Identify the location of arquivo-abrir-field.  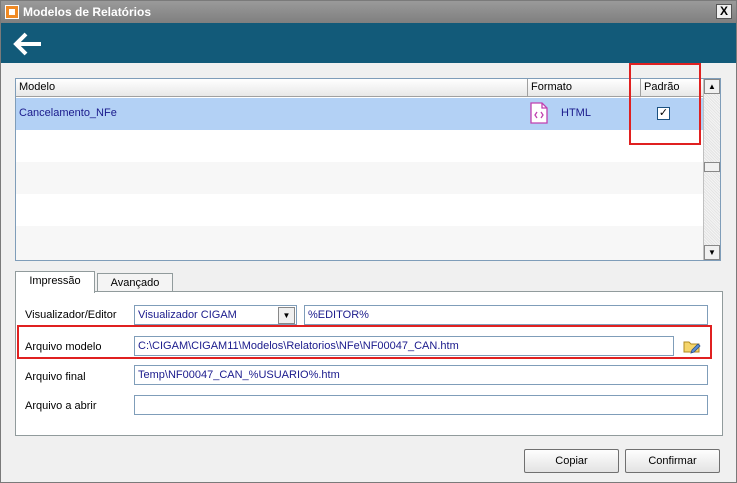
(421, 405).